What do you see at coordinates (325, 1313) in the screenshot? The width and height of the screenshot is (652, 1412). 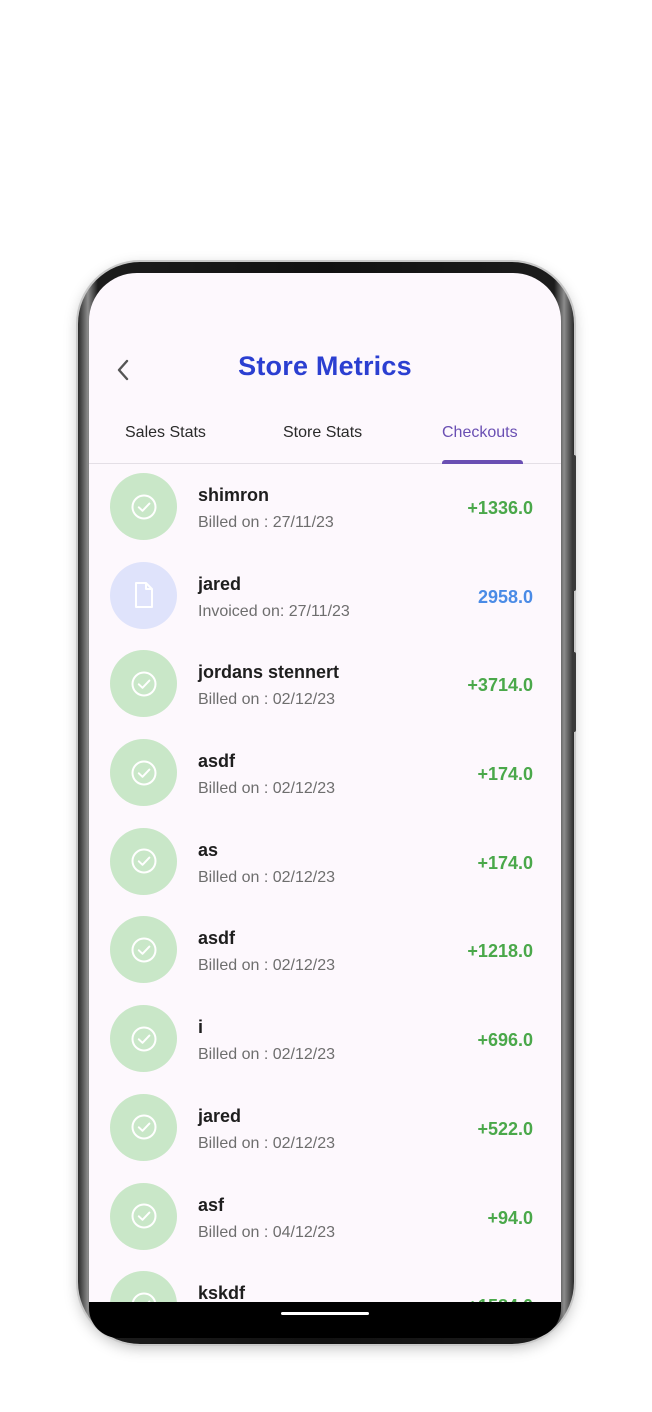 I see `home-indicator` at bounding box center [325, 1313].